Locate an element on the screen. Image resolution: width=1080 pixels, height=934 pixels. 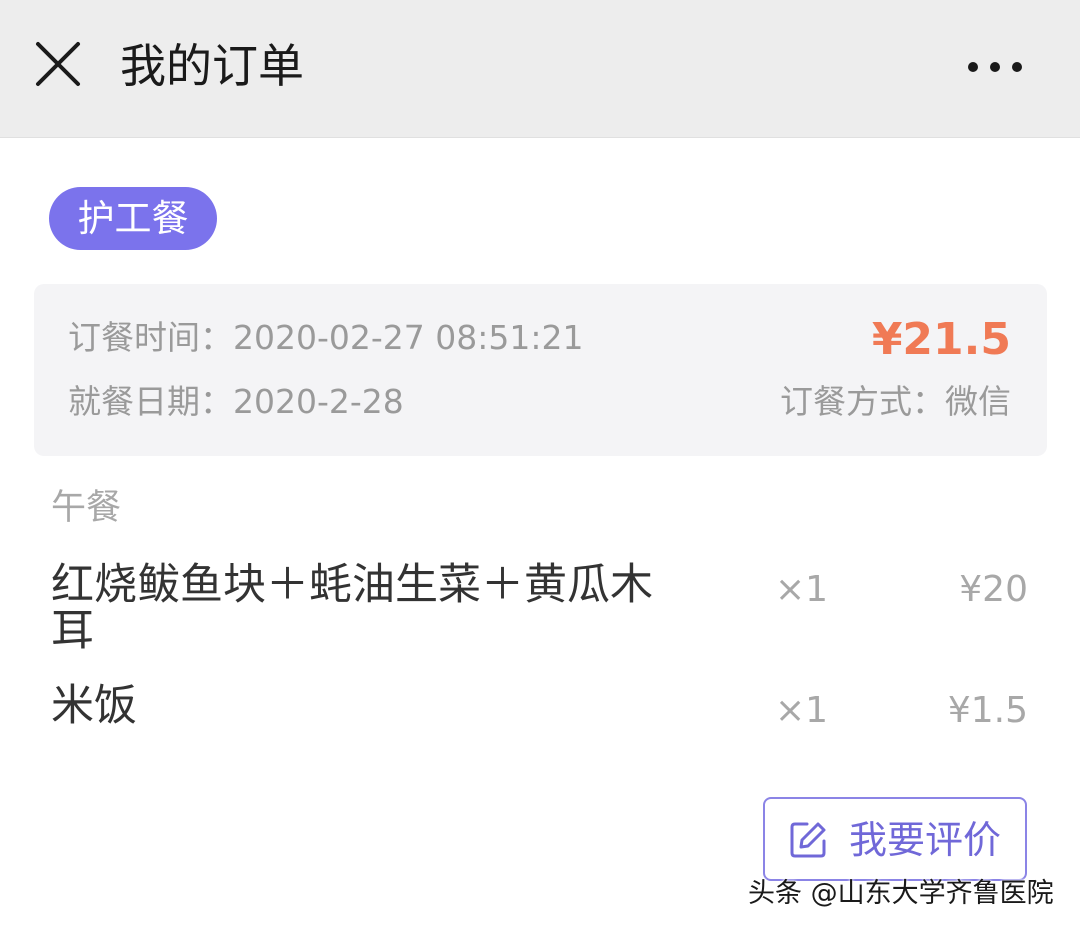
close-button is located at coordinates (58, 64).